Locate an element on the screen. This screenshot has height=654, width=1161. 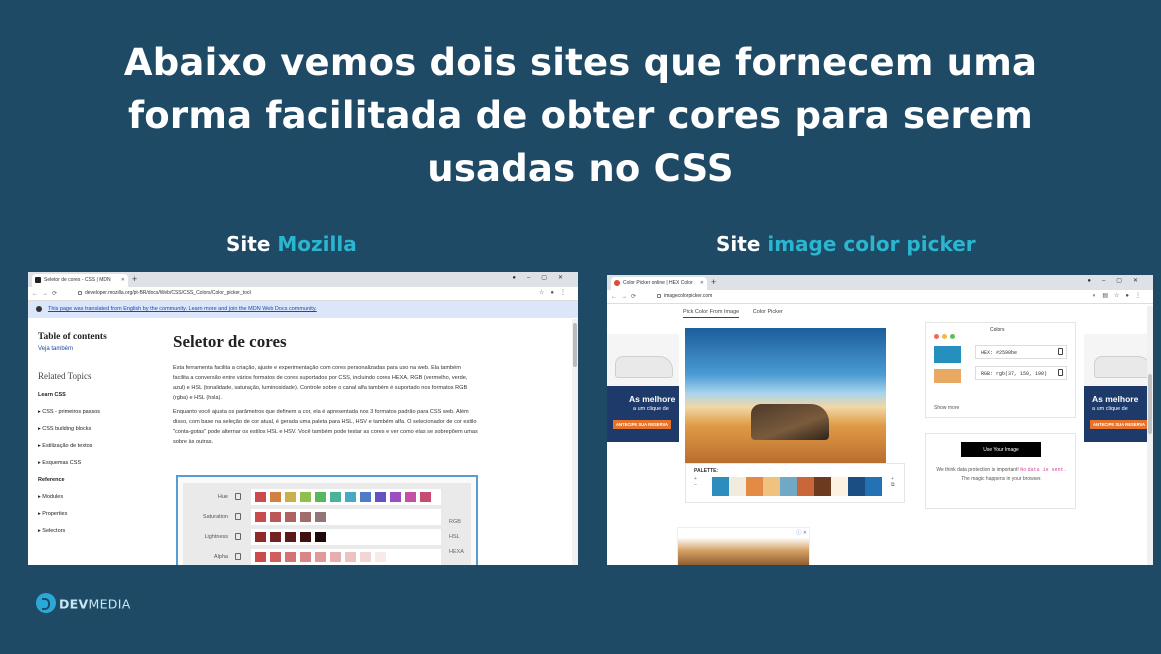
sidebar-item: ▸ Selectors is located at coordinates (98, 531).